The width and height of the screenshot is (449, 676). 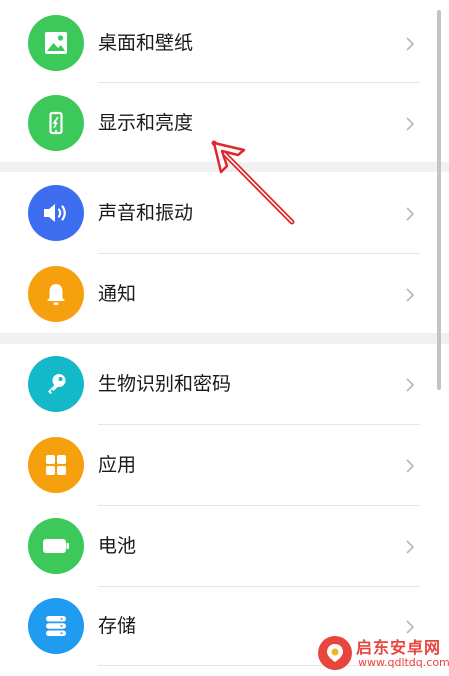 What do you see at coordinates (399, 647) in the screenshot?
I see `watermark-title: 启东安卓网` at bounding box center [399, 647].